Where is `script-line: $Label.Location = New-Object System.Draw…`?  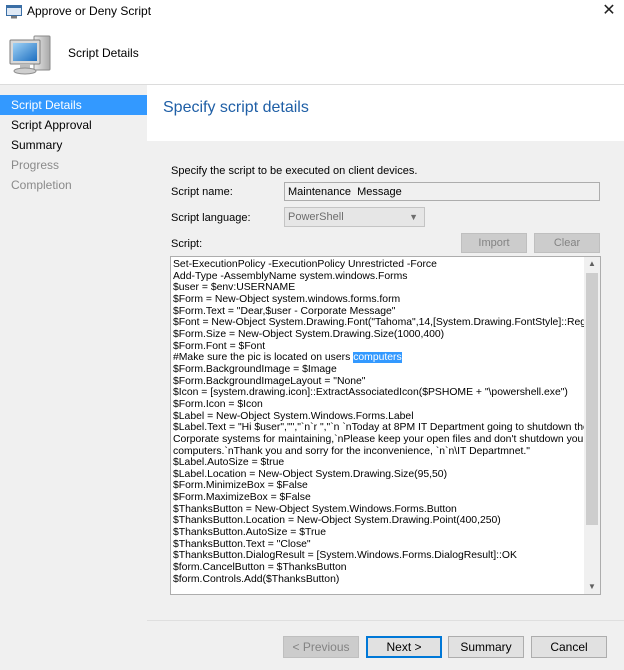
script-line: $Label.Location = New-Object System.Draw… is located at coordinates (310, 474).